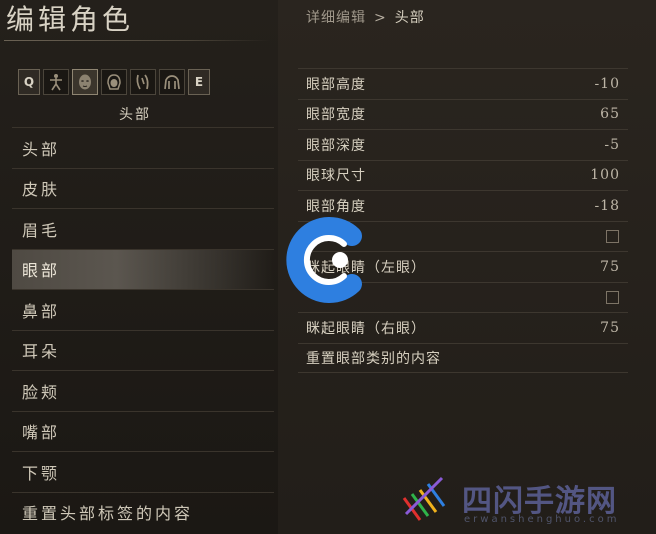 Image resolution: width=656 pixels, height=534 pixels. I want to click on setting-row-eyeball-size: 眼球尺寸 100, so click(463, 175).